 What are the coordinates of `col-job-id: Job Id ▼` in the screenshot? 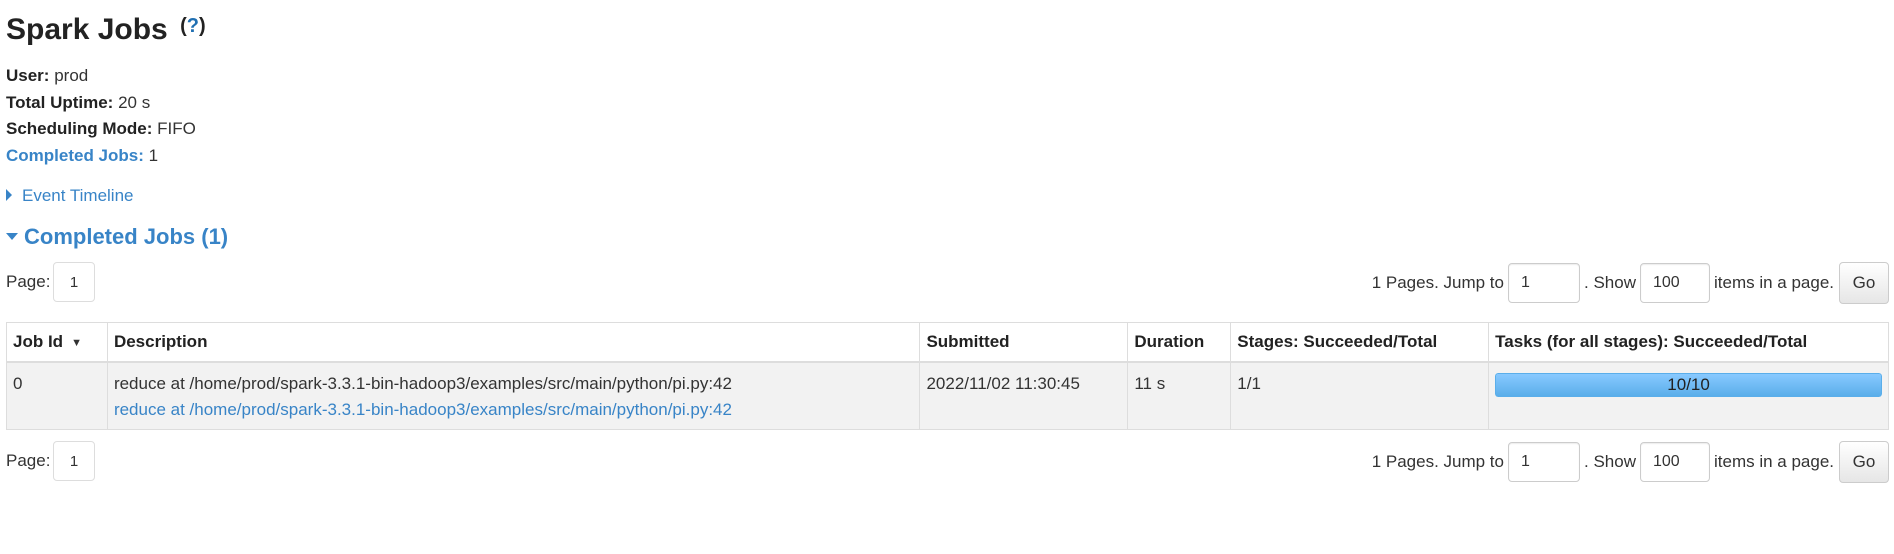 It's located at (57, 342).